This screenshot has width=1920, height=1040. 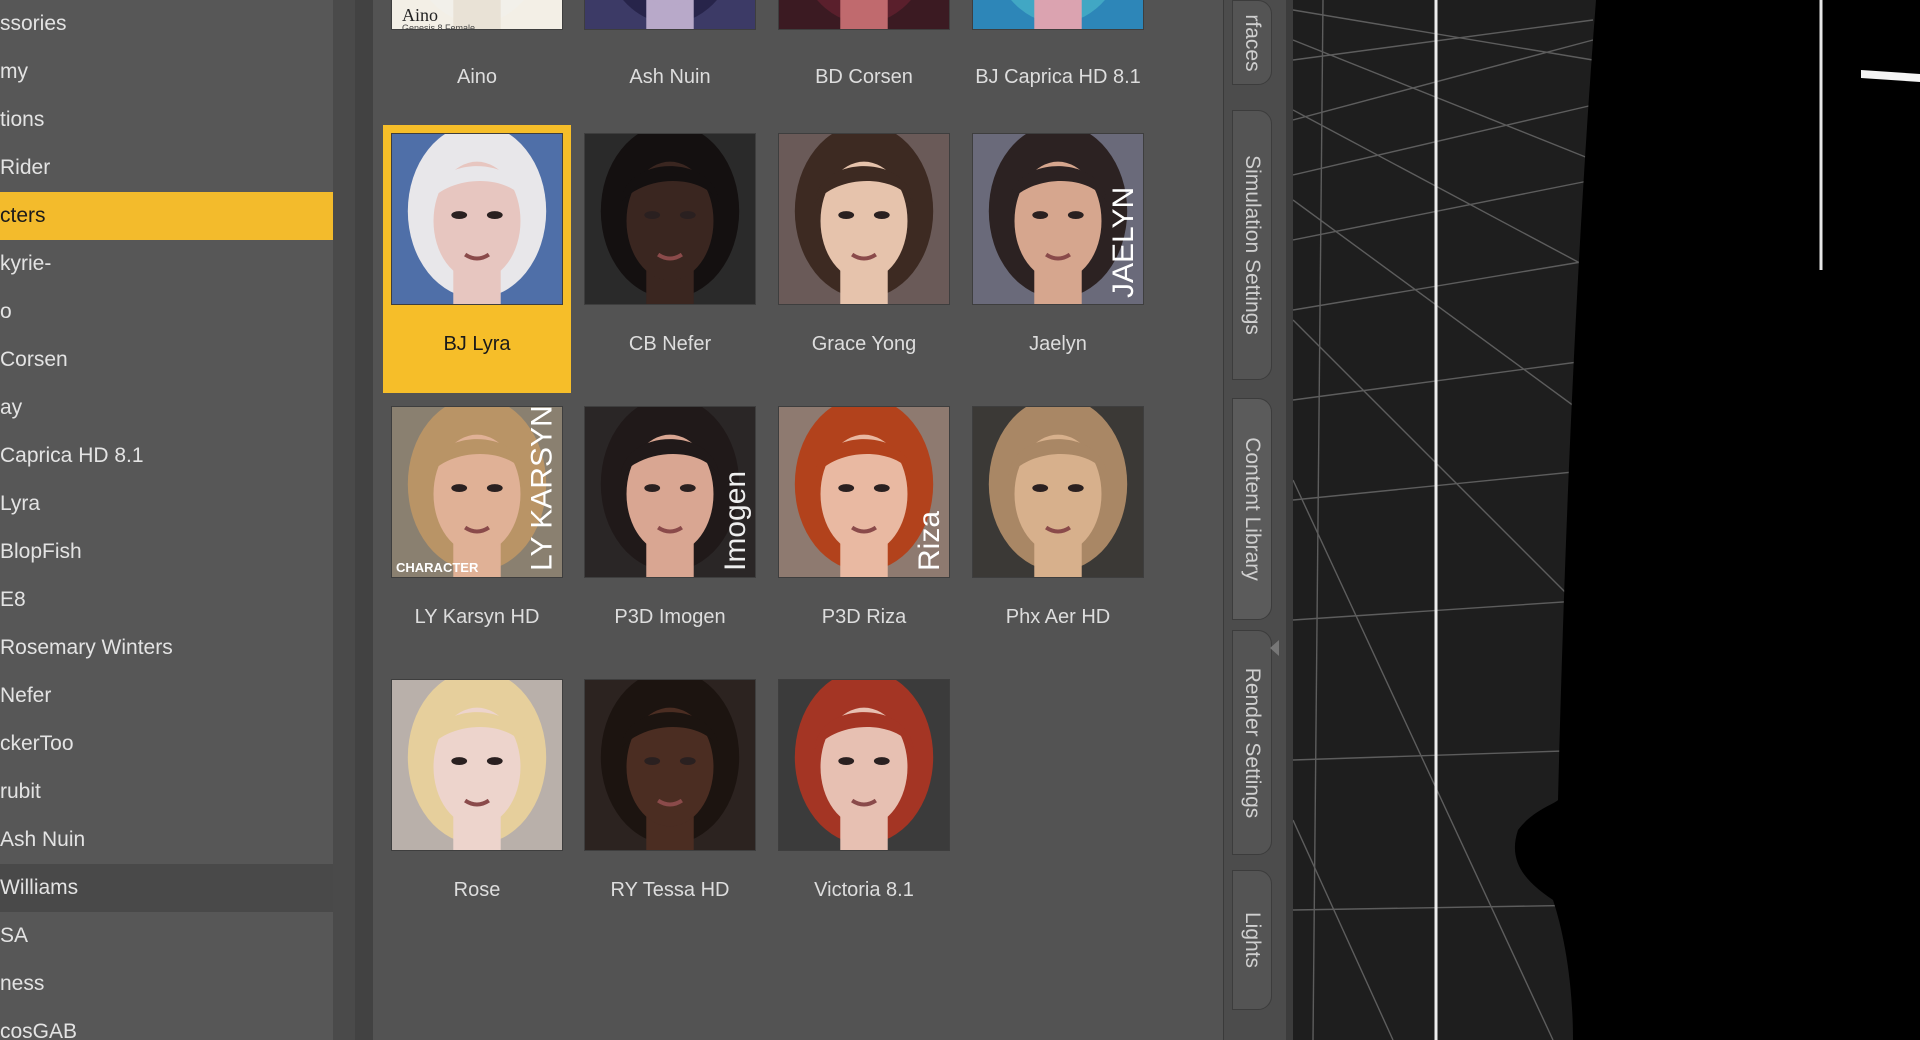 I want to click on folder-item: Williams, so click(x=166, y=888).